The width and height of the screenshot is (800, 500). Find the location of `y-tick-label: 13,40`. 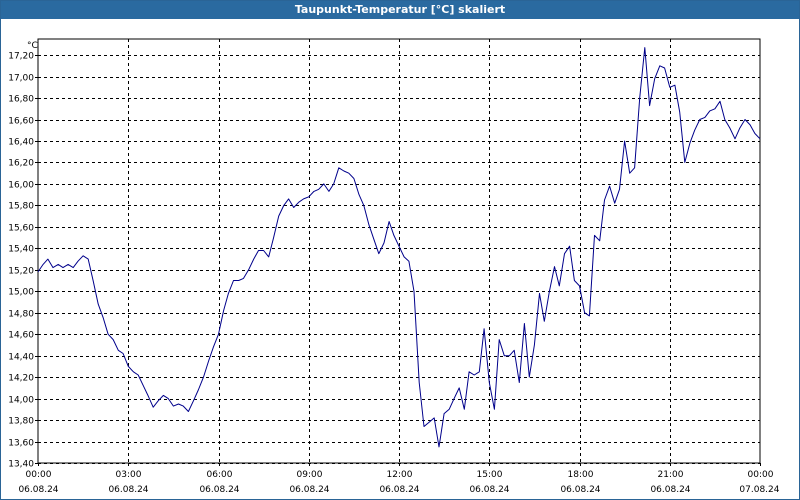

y-tick-label: 13,40 is located at coordinates (21, 465).